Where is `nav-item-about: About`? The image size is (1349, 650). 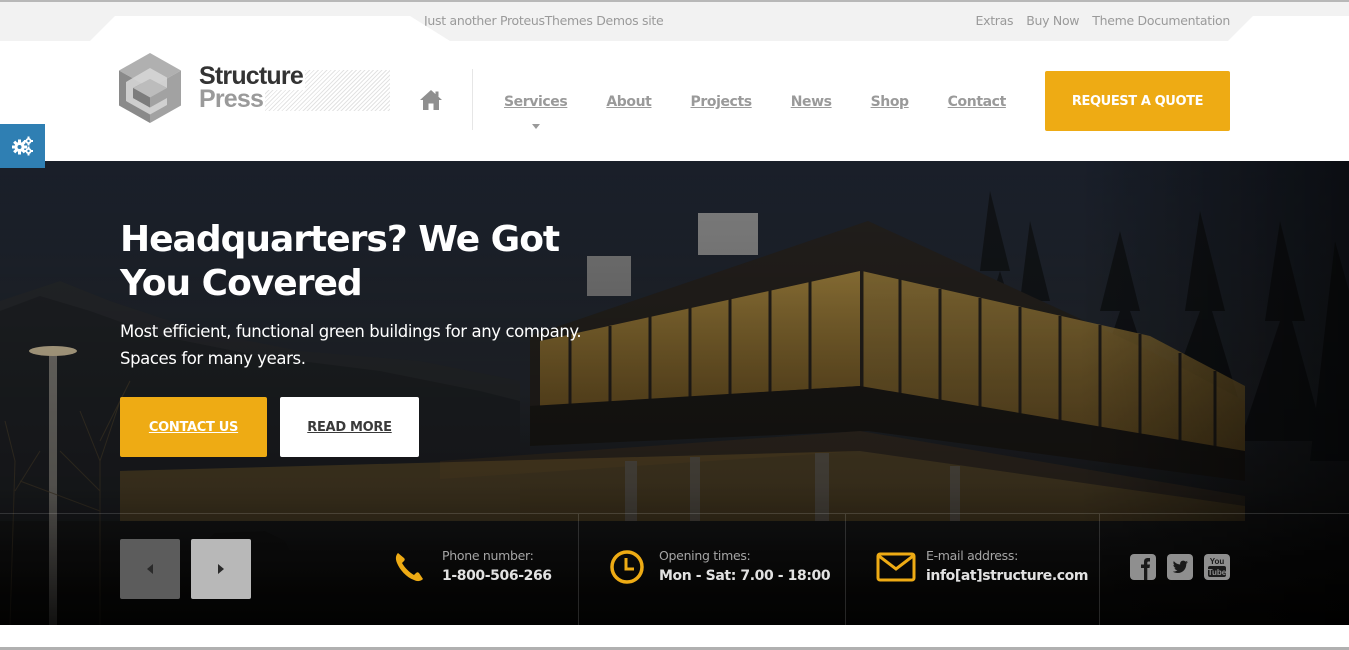 nav-item-about: About is located at coordinates (628, 102).